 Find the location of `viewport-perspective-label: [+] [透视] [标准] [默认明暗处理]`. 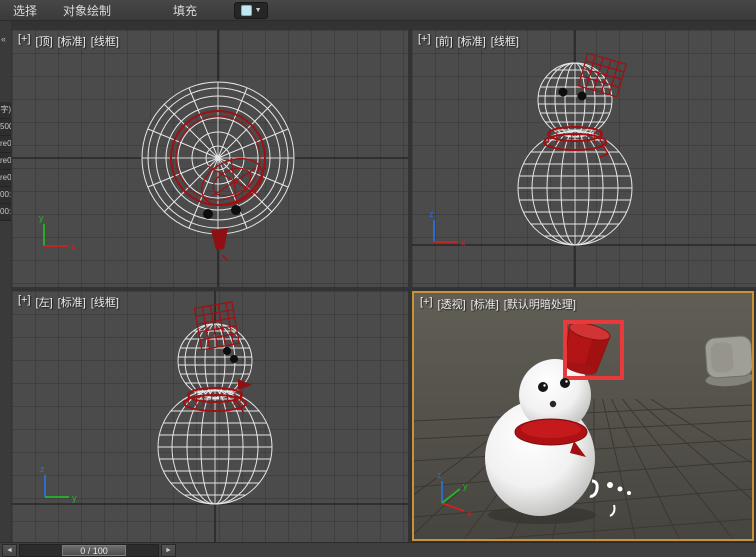

viewport-perspective-label: [+] [透视] [标准] [默认明暗处理] is located at coordinates (498, 304).